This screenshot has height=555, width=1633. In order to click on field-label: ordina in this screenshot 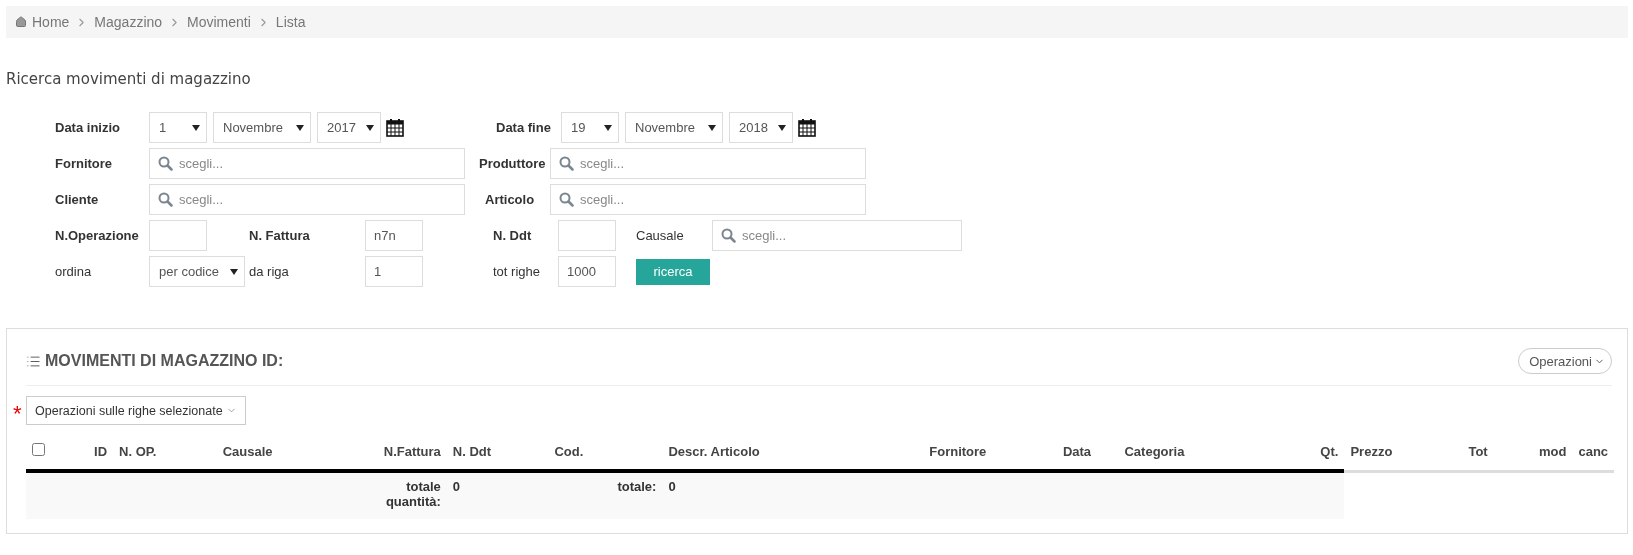, I will do `click(74, 271)`.